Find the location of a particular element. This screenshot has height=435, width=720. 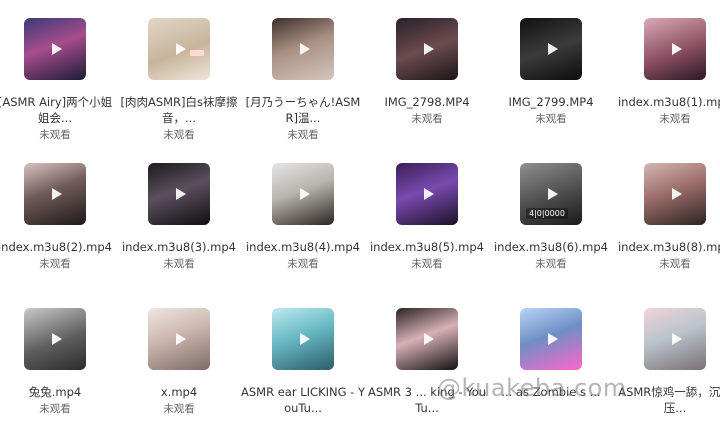

video-tile: index.m3u8(2).mp4 未观看 is located at coordinates (58, 217).